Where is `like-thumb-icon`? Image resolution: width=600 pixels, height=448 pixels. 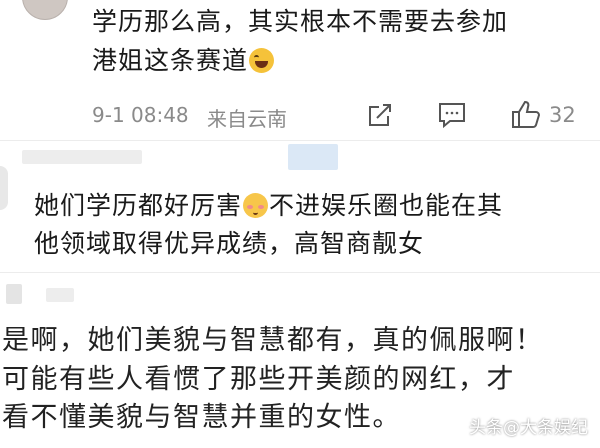 like-thumb-icon is located at coordinates (526, 114).